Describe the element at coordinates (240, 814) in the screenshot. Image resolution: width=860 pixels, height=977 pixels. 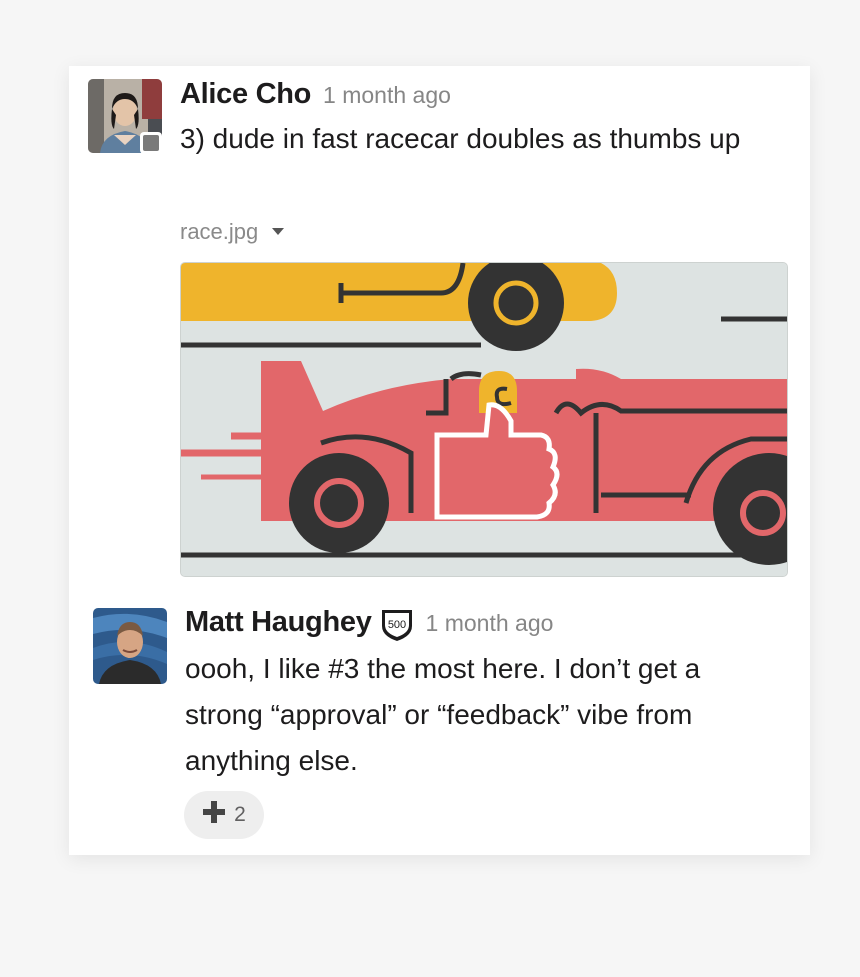
I see `reaction-count: 2` at that location.